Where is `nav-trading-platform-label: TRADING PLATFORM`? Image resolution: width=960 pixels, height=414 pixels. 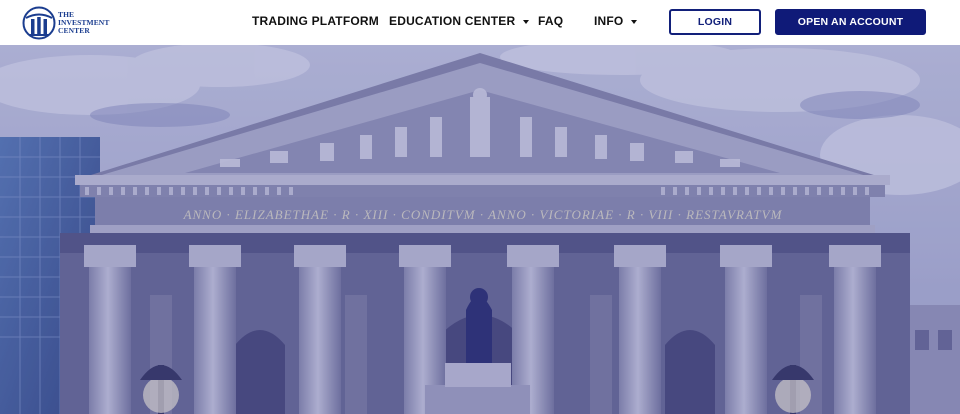 nav-trading-platform-label: TRADING PLATFORM is located at coordinates (315, 21).